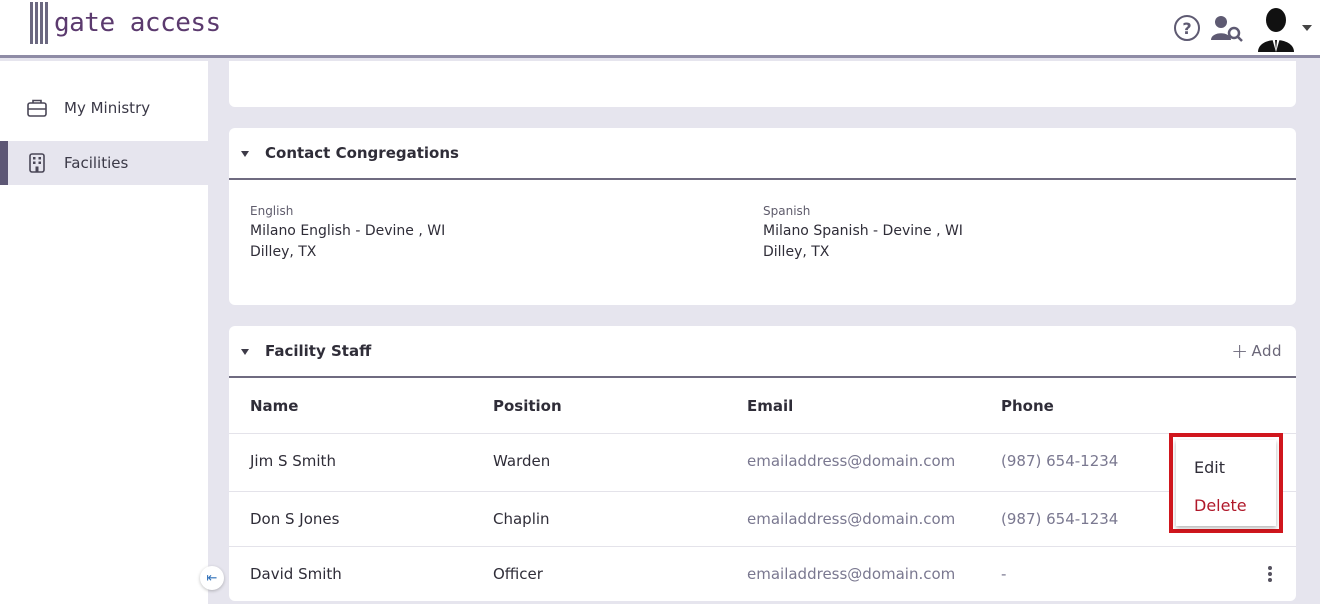 Image resolution: width=1320 pixels, height=604 pixels. I want to click on congregation-name: Milano English - Devine , WI, so click(348, 231).